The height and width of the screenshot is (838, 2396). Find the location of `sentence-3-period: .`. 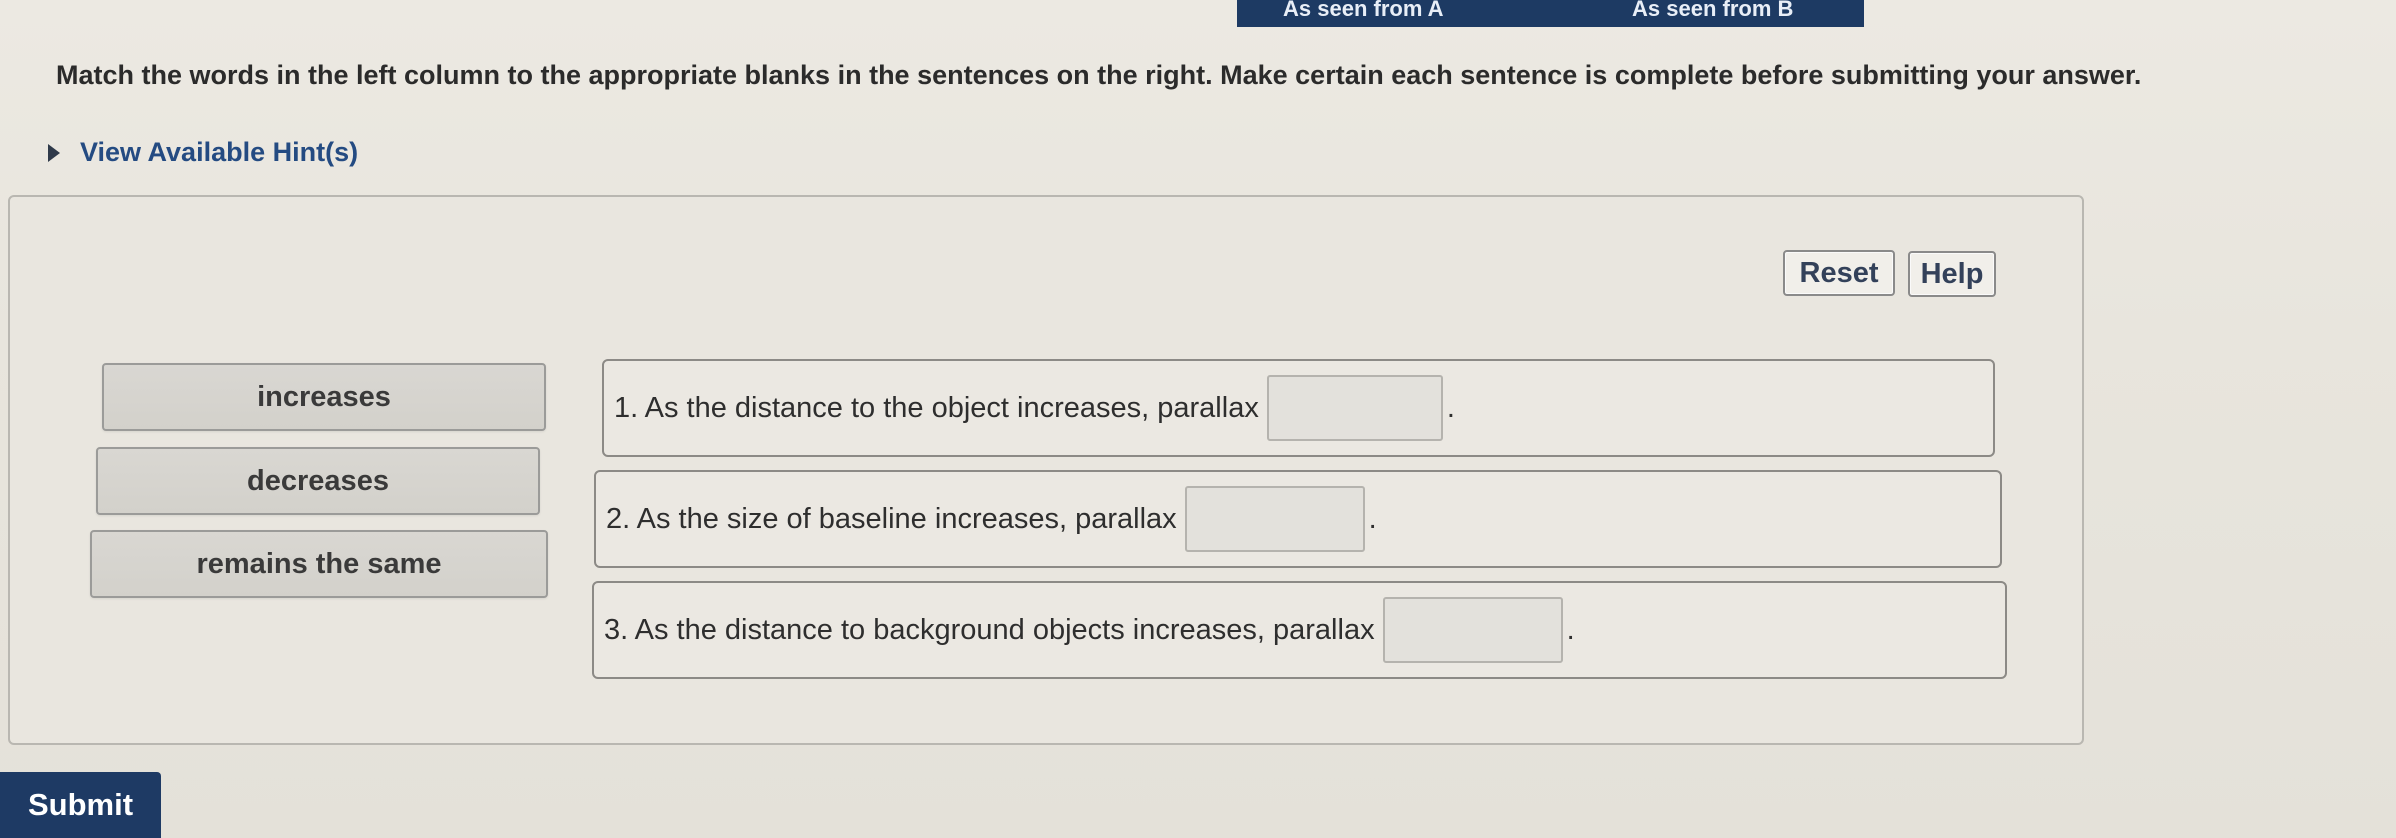

sentence-3-period: . is located at coordinates (1570, 629).